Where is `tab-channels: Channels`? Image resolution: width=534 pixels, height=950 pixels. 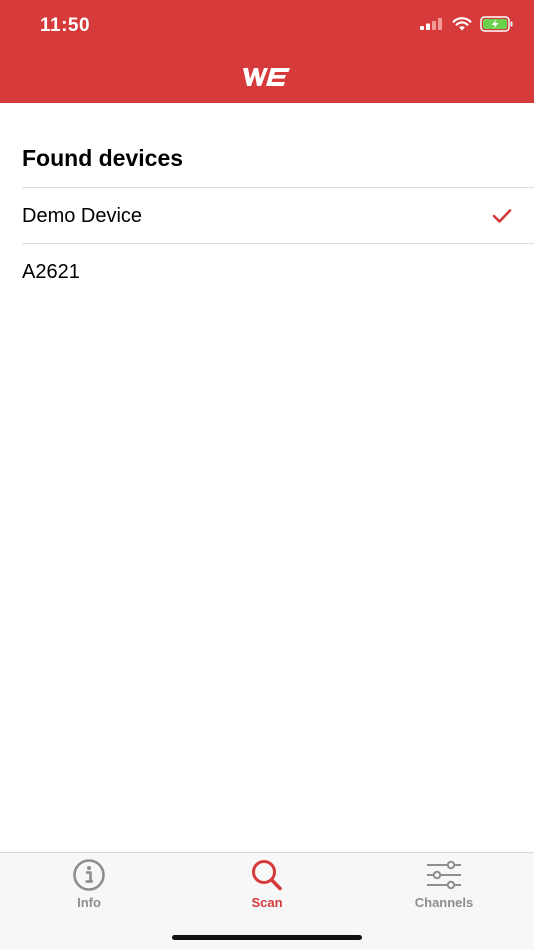
tab-channels: Channels is located at coordinates (444, 889).